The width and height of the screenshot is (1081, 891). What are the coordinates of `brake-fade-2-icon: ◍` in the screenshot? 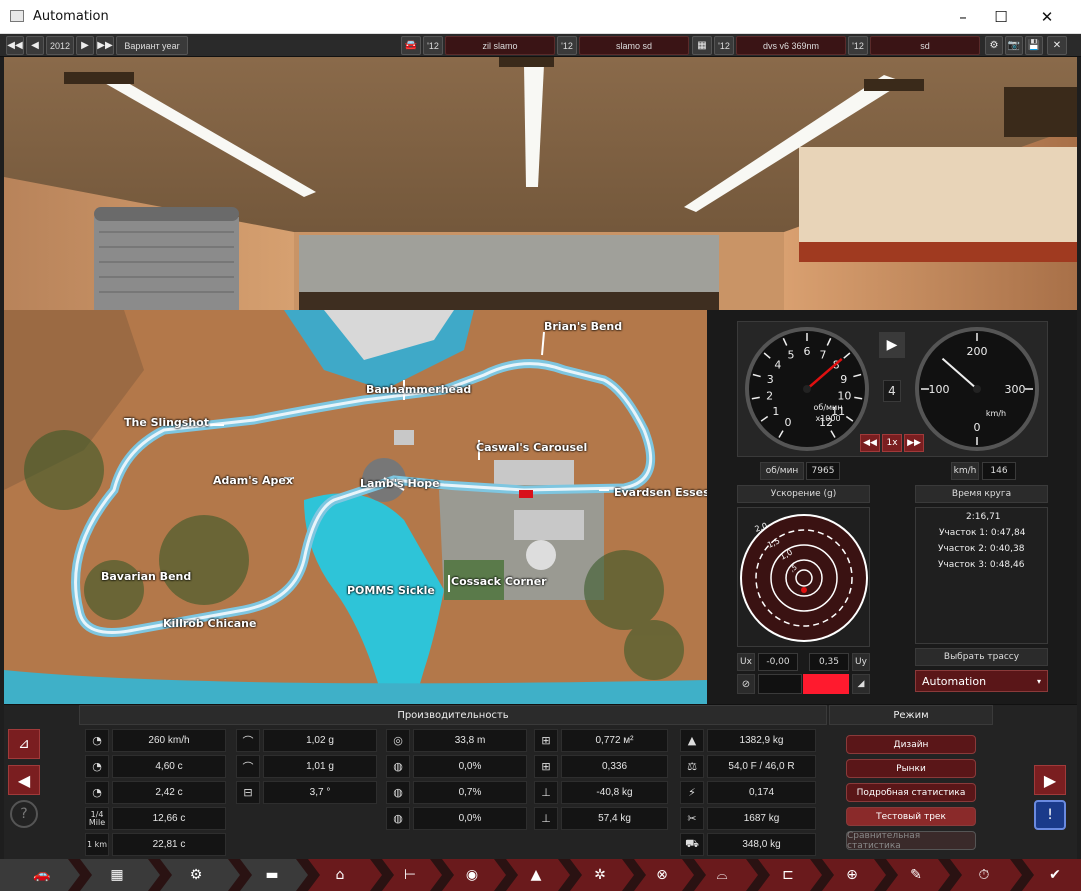 It's located at (398, 792).